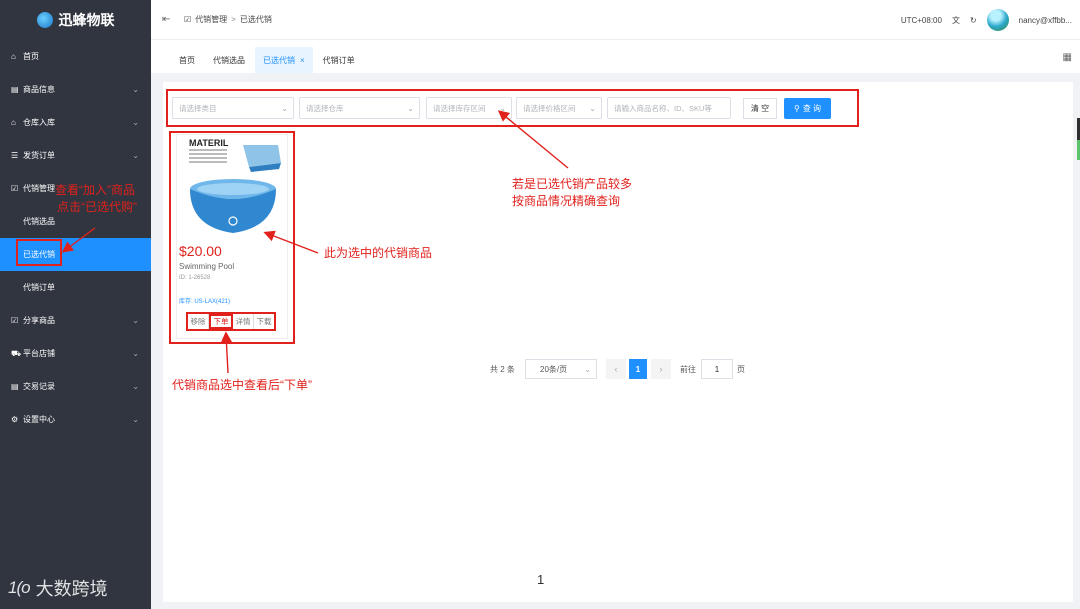  I want to click on price-range-select: 请选择价格区间 ⌄, so click(559, 108).